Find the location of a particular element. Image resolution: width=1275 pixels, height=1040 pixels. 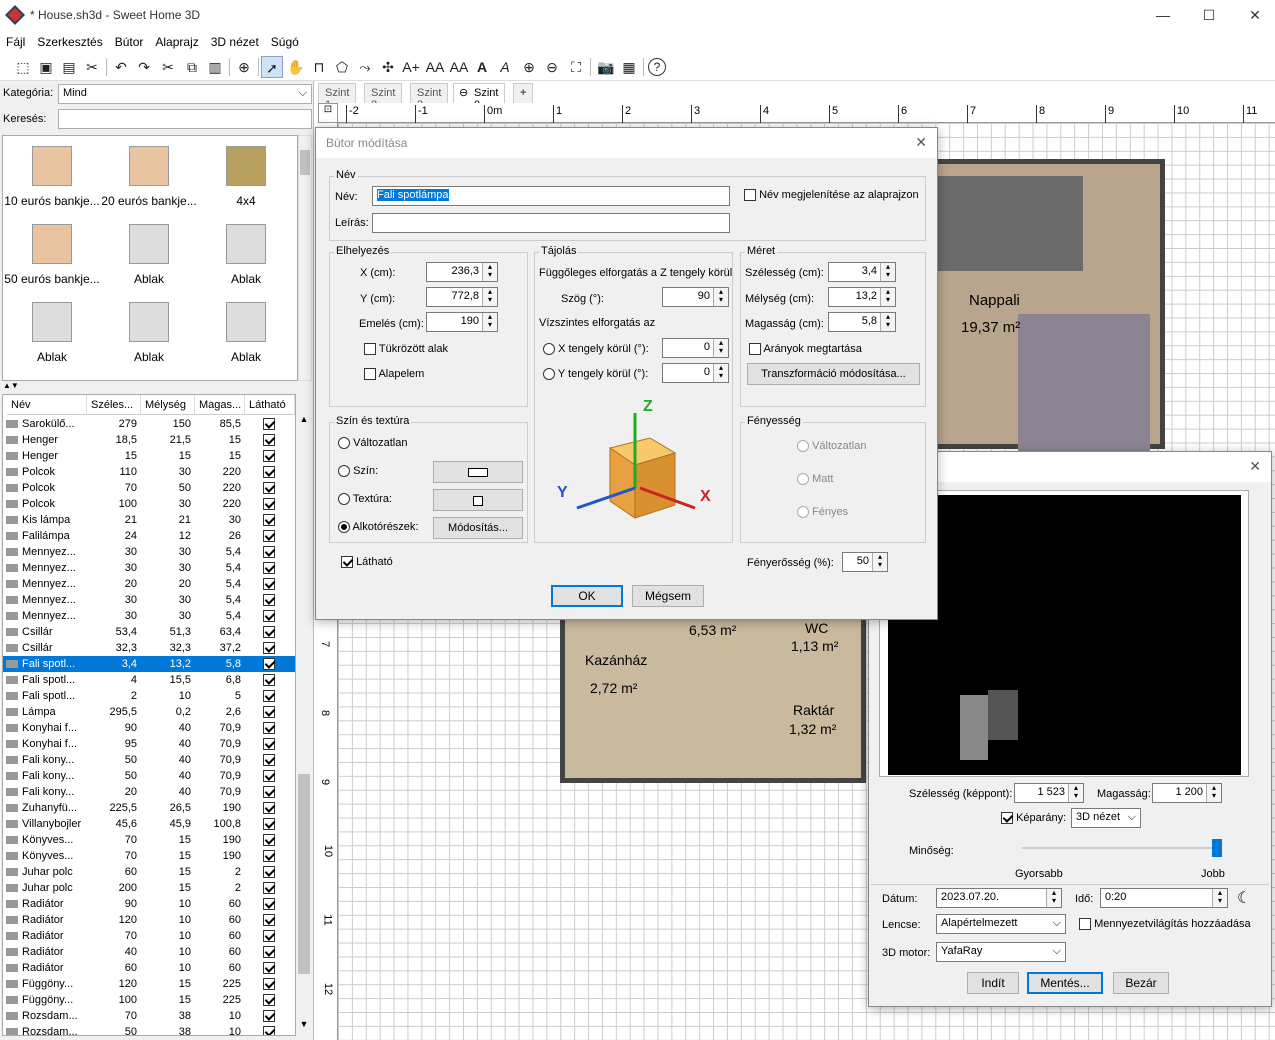

menu-edit: Szerkesztés is located at coordinates (69, 42).